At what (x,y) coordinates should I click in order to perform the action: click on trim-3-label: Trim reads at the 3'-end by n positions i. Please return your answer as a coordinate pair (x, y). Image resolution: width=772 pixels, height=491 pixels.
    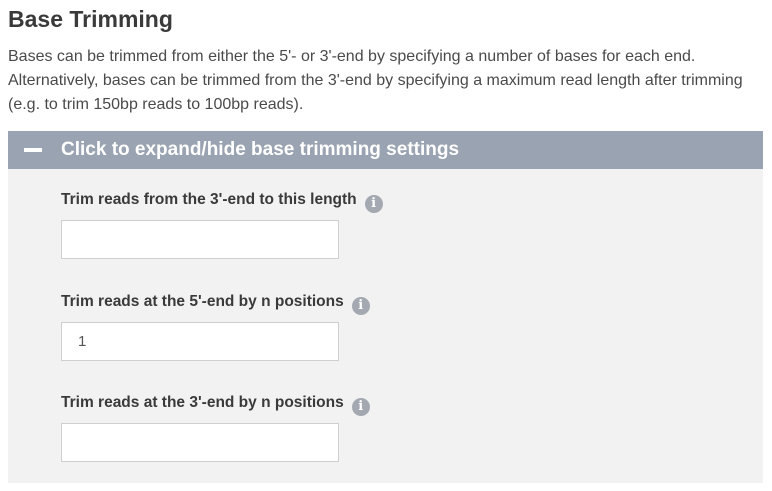
    Looking at the image, I should click on (215, 404).